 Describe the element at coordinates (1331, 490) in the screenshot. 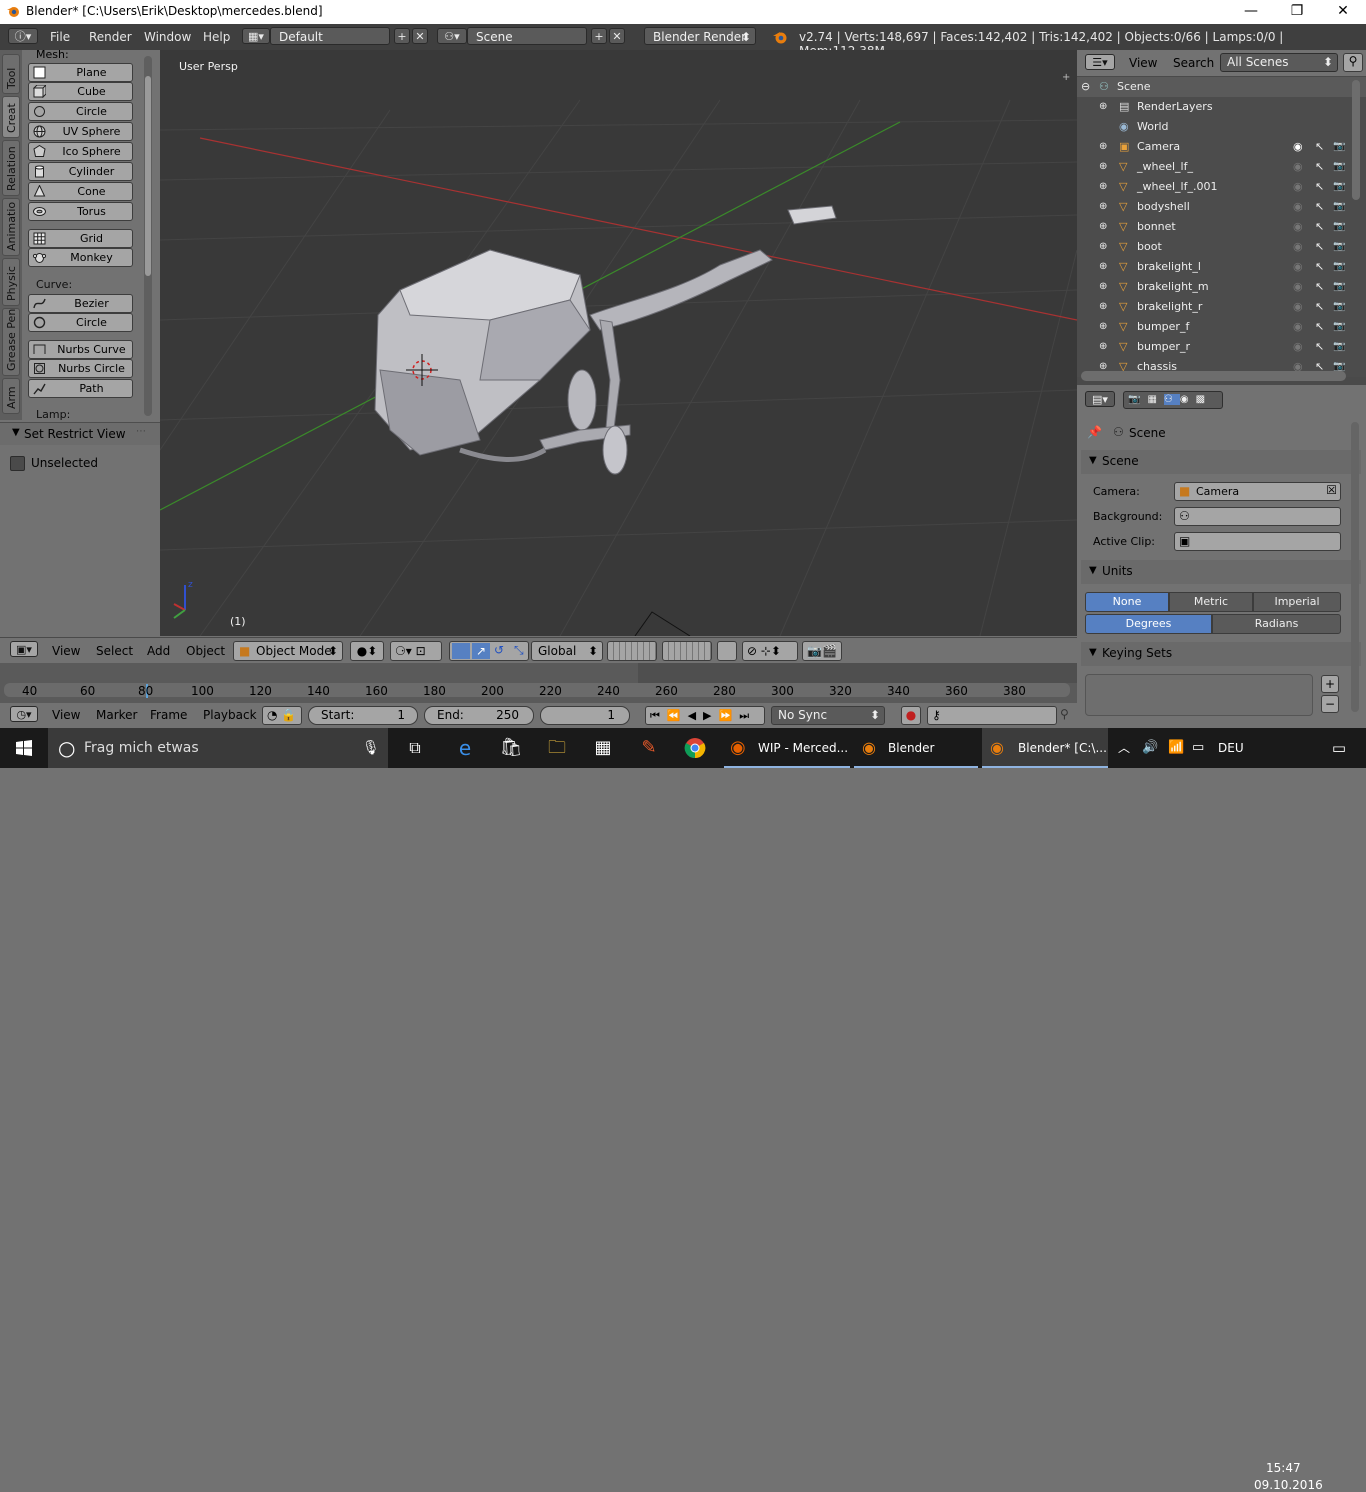

I see `clear-camera-icon: ☒` at that location.